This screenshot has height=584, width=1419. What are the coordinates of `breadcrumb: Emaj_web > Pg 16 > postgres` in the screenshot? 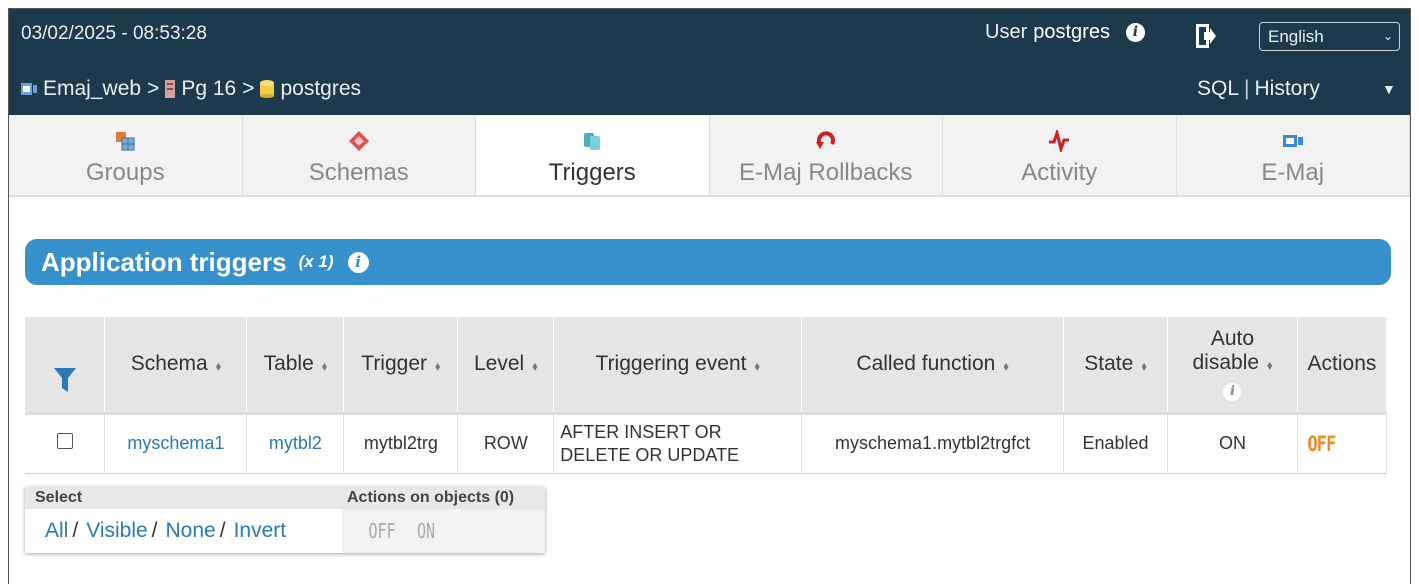 It's located at (191, 89).